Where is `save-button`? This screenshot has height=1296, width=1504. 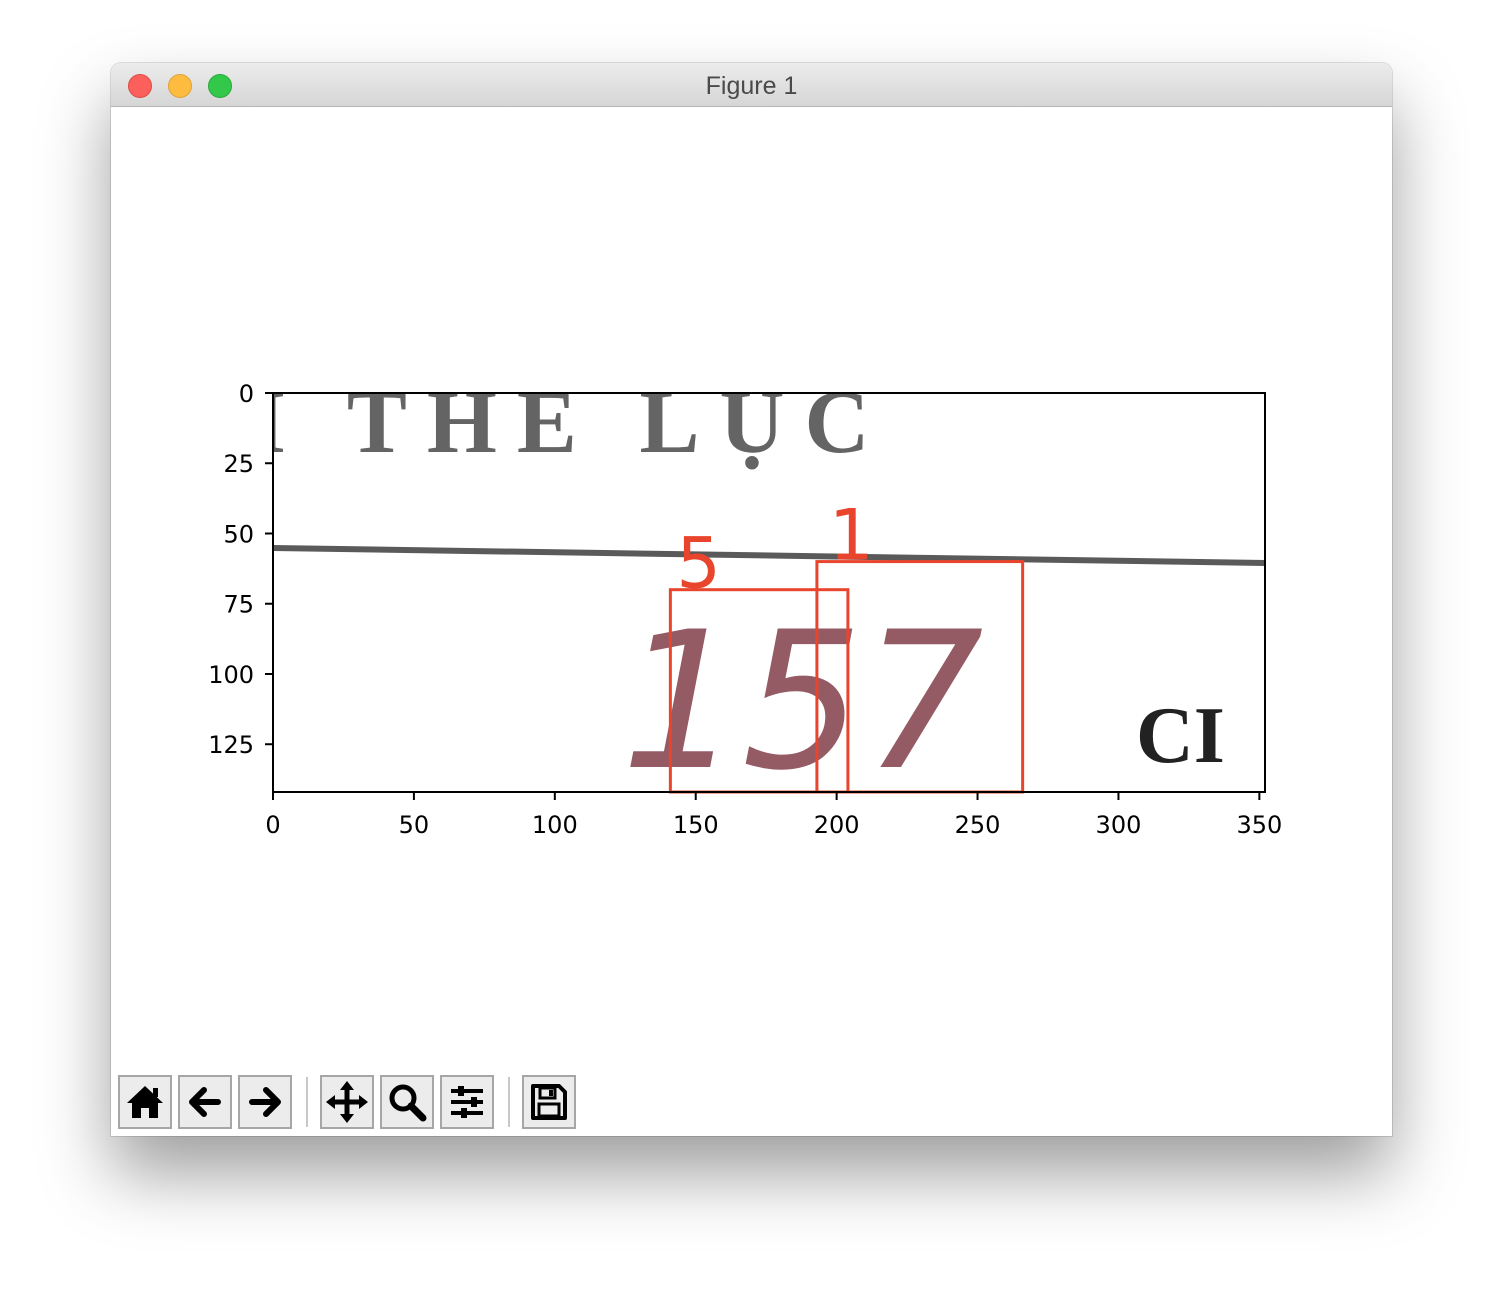 save-button is located at coordinates (549, 1102).